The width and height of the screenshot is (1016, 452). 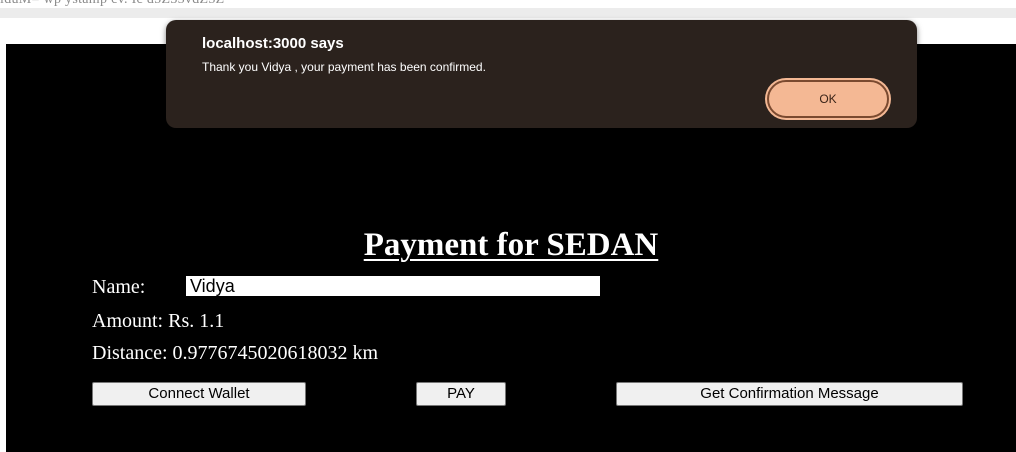 I want to click on page-title: Payment for SEDAN, so click(x=511, y=245).